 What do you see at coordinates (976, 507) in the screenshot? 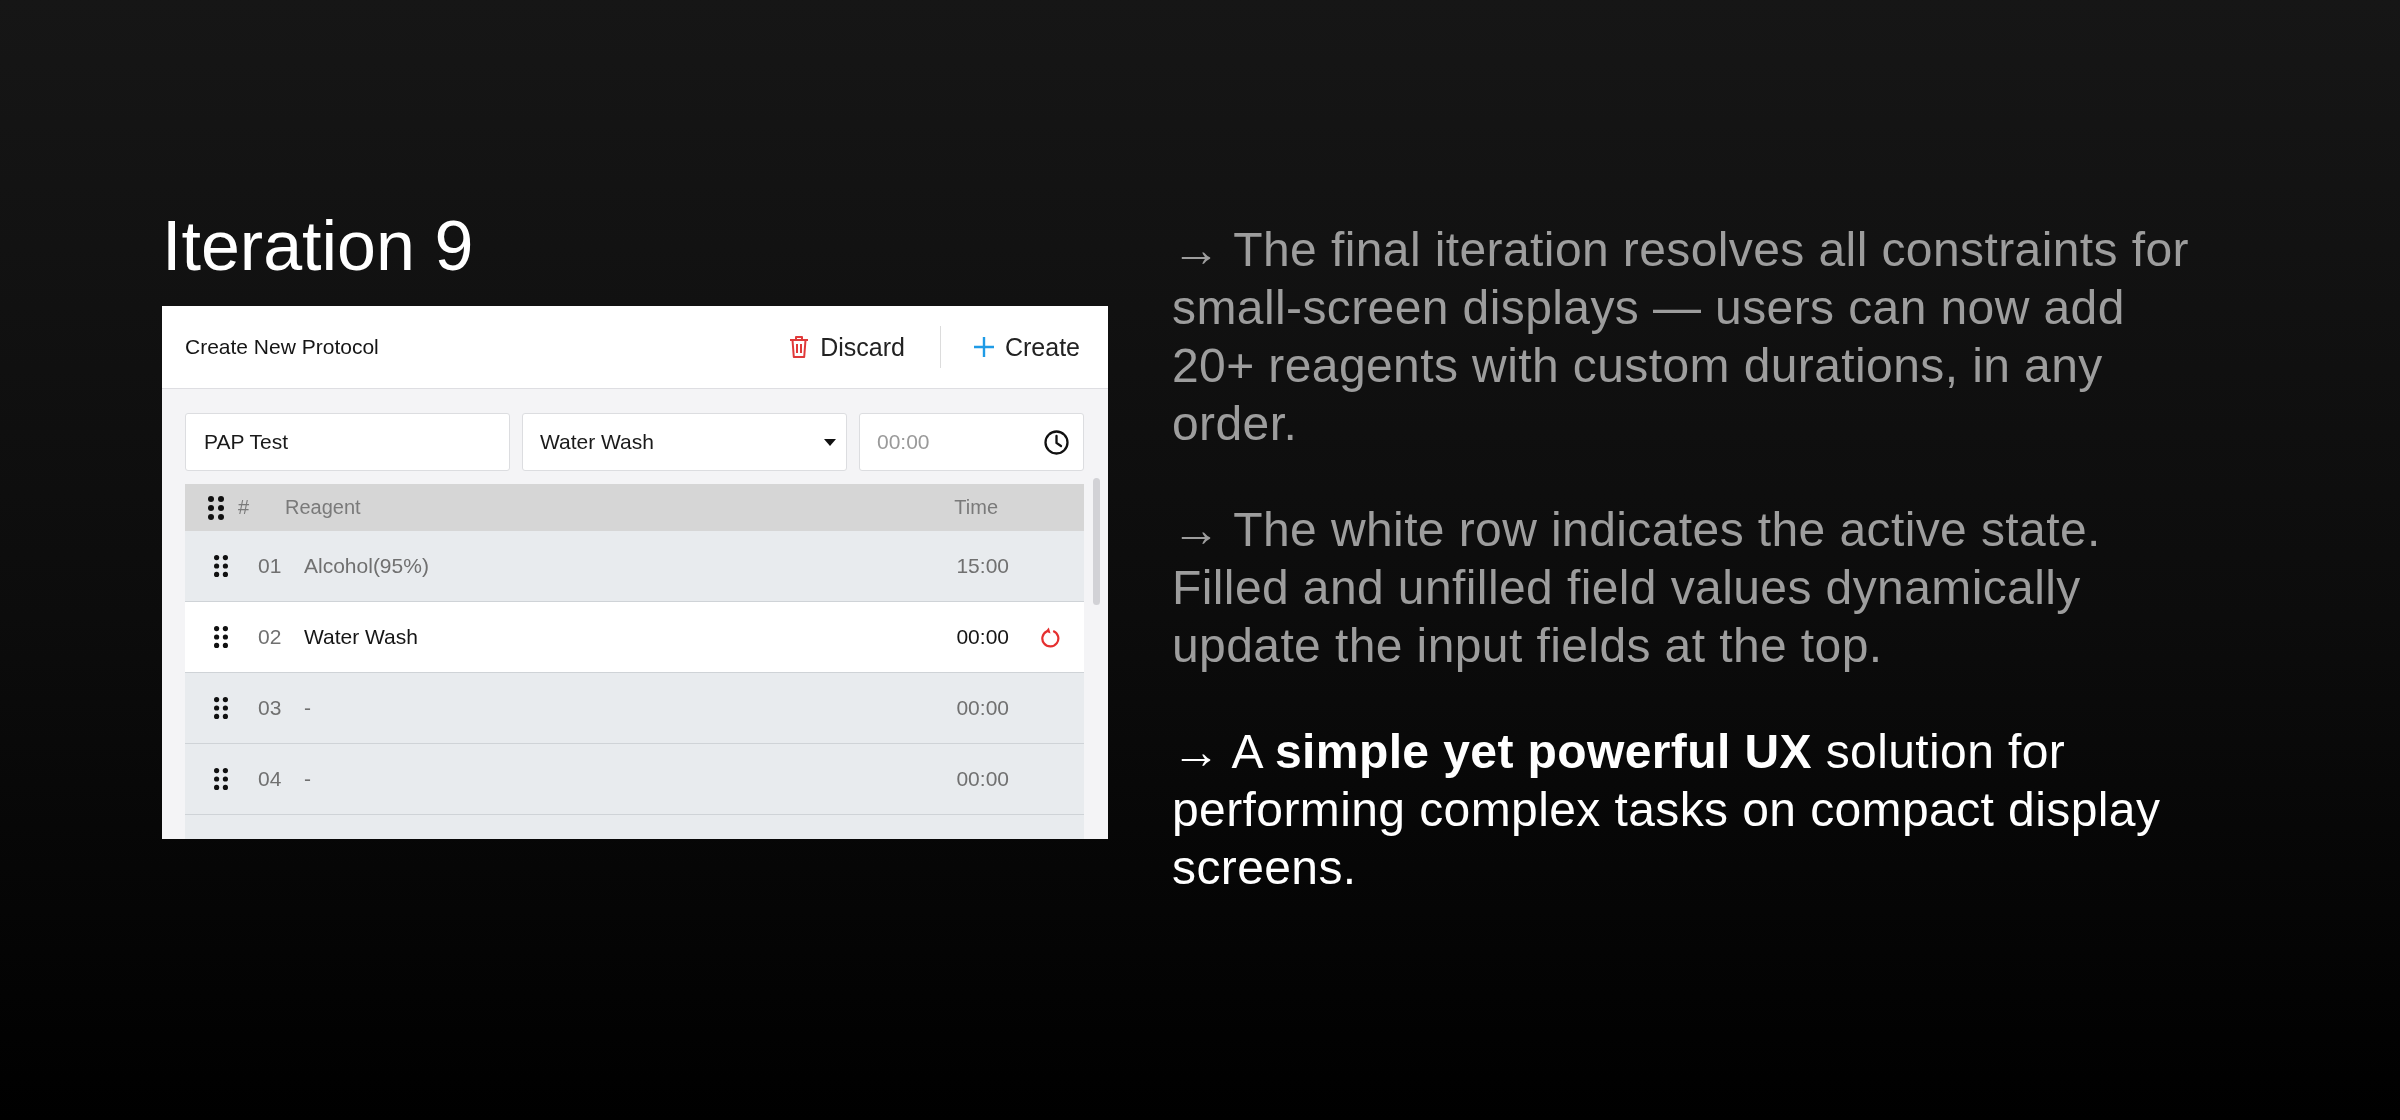
I see `column-header: Time` at bounding box center [976, 507].